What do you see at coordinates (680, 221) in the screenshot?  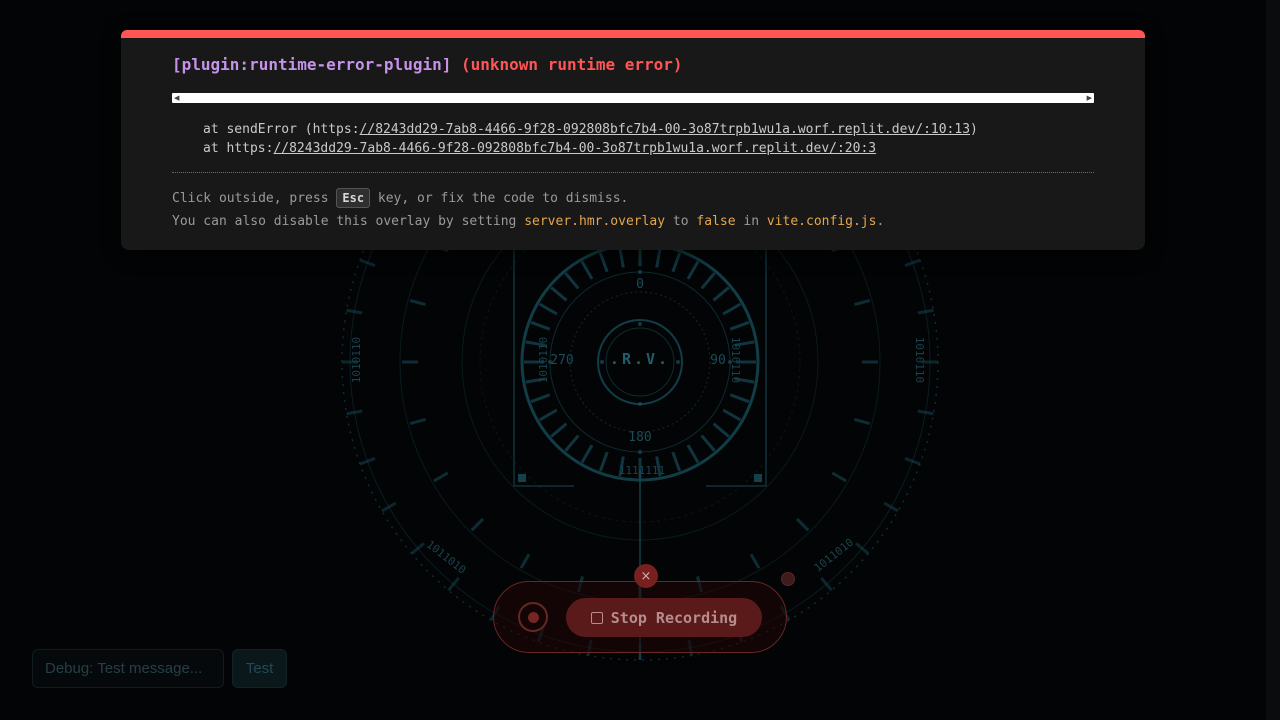 I see `tip-text: to` at bounding box center [680, 221].